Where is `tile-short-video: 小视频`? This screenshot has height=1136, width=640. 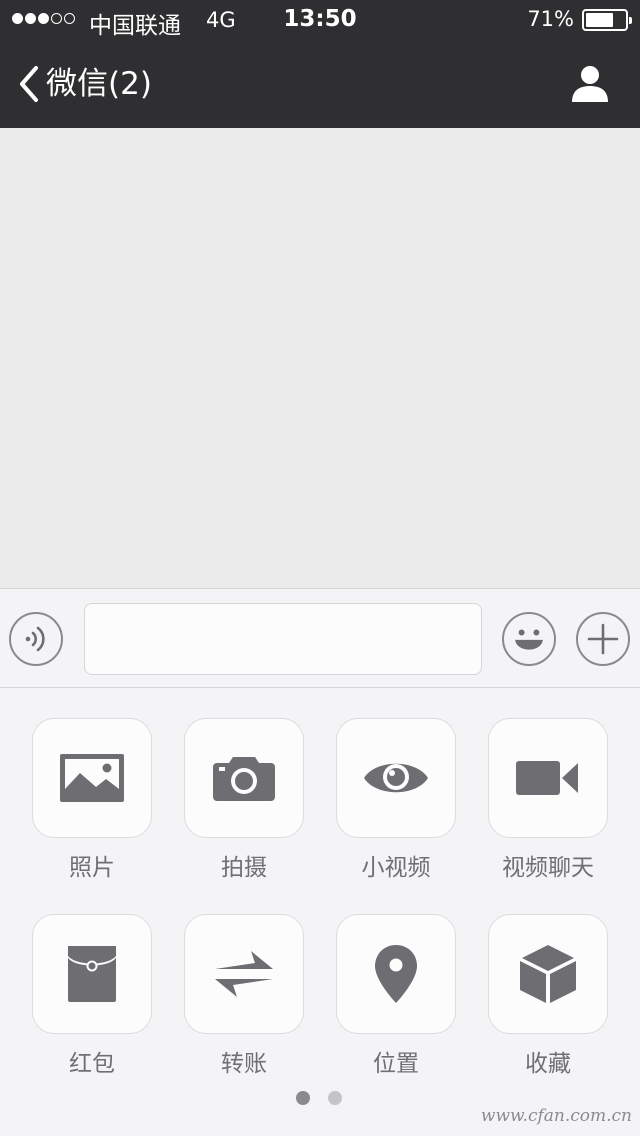 tile-short-video: 小视频 is located at coordinates (396, 799).